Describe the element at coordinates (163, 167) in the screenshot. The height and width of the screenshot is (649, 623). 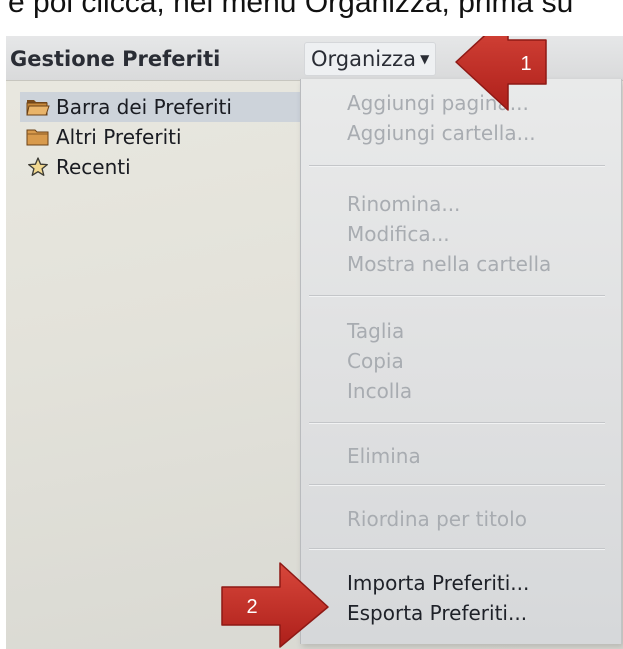
I see `sidebar-item-recenti: Recenti` at that location.